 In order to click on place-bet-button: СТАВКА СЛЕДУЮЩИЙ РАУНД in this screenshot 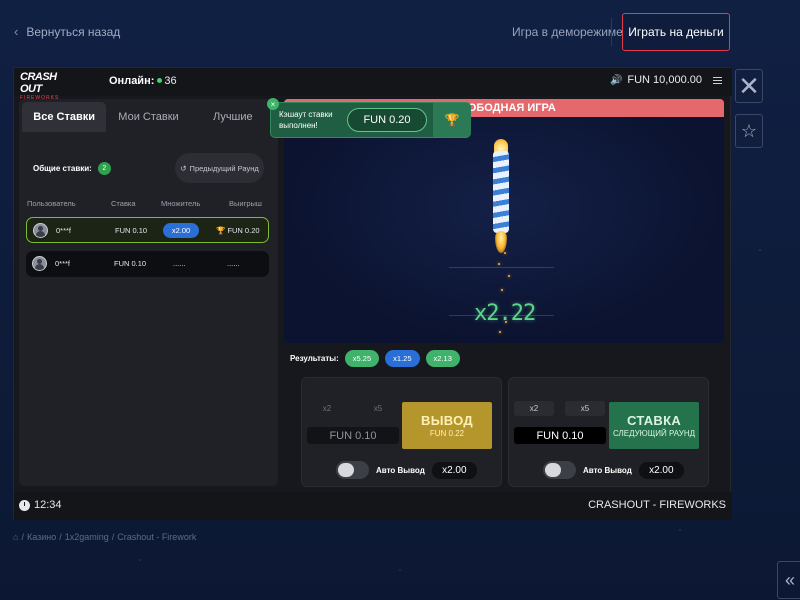, I will do `click(654, 425)`.